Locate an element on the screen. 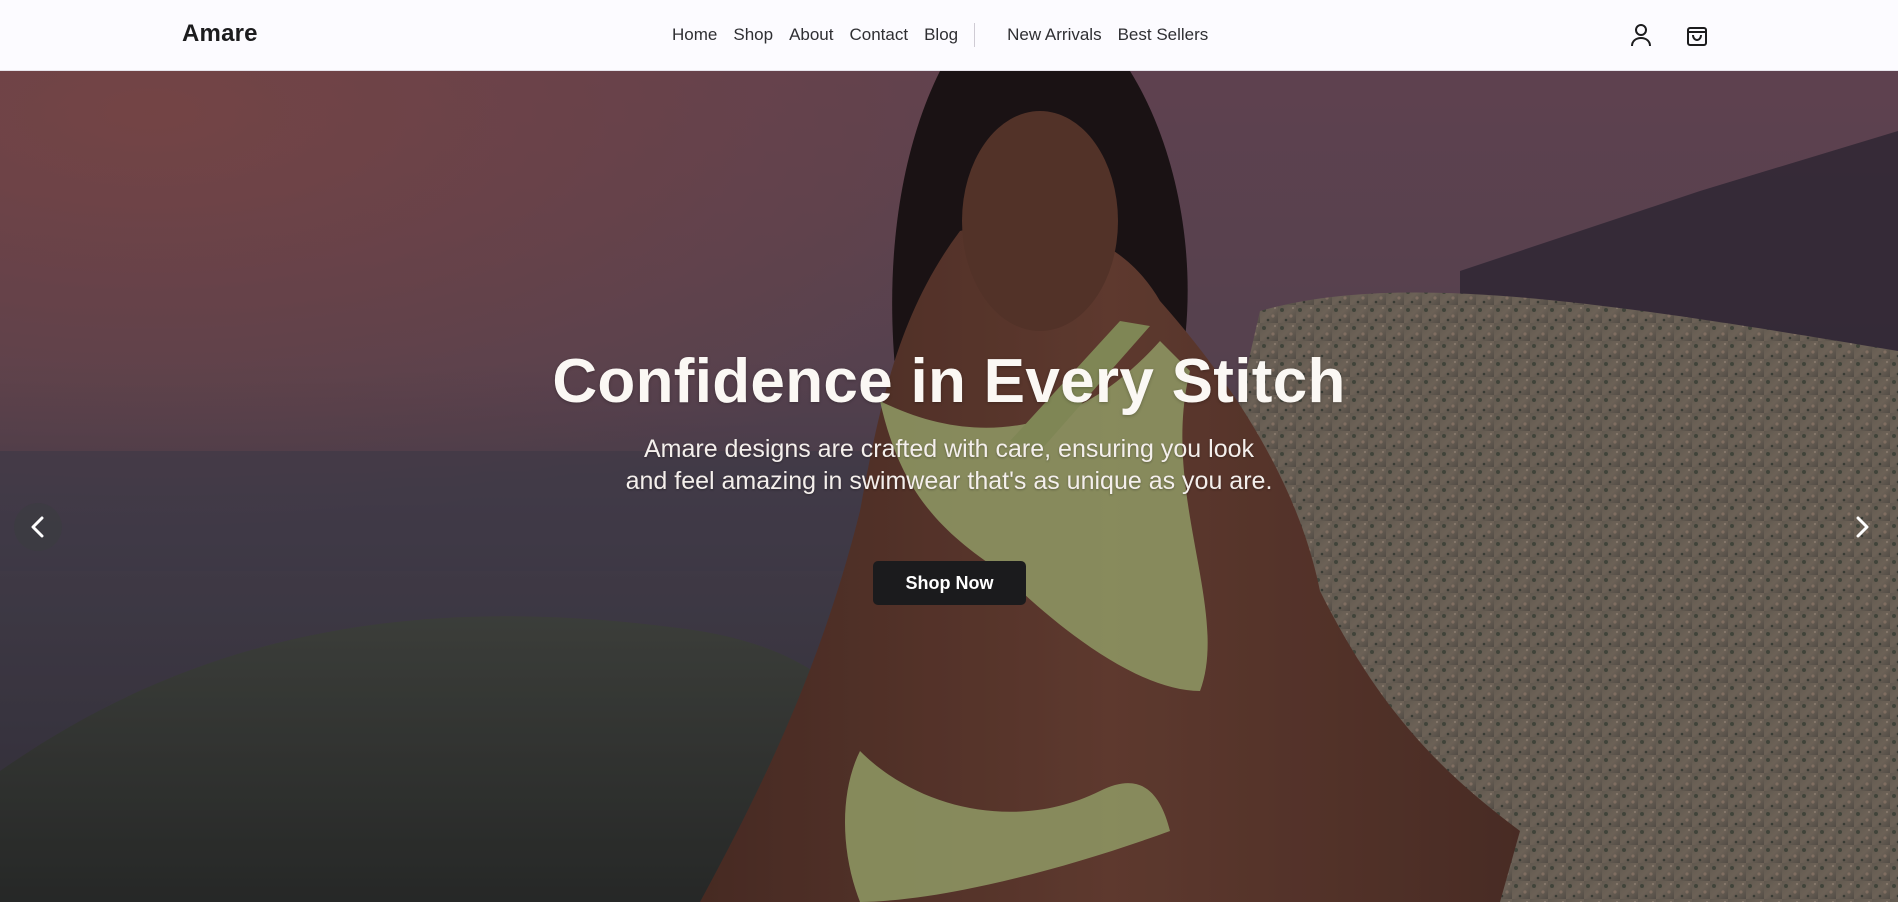 The height and width of the screenshot is (902, 1898). cart-button is located at coordinates (1697, 35).